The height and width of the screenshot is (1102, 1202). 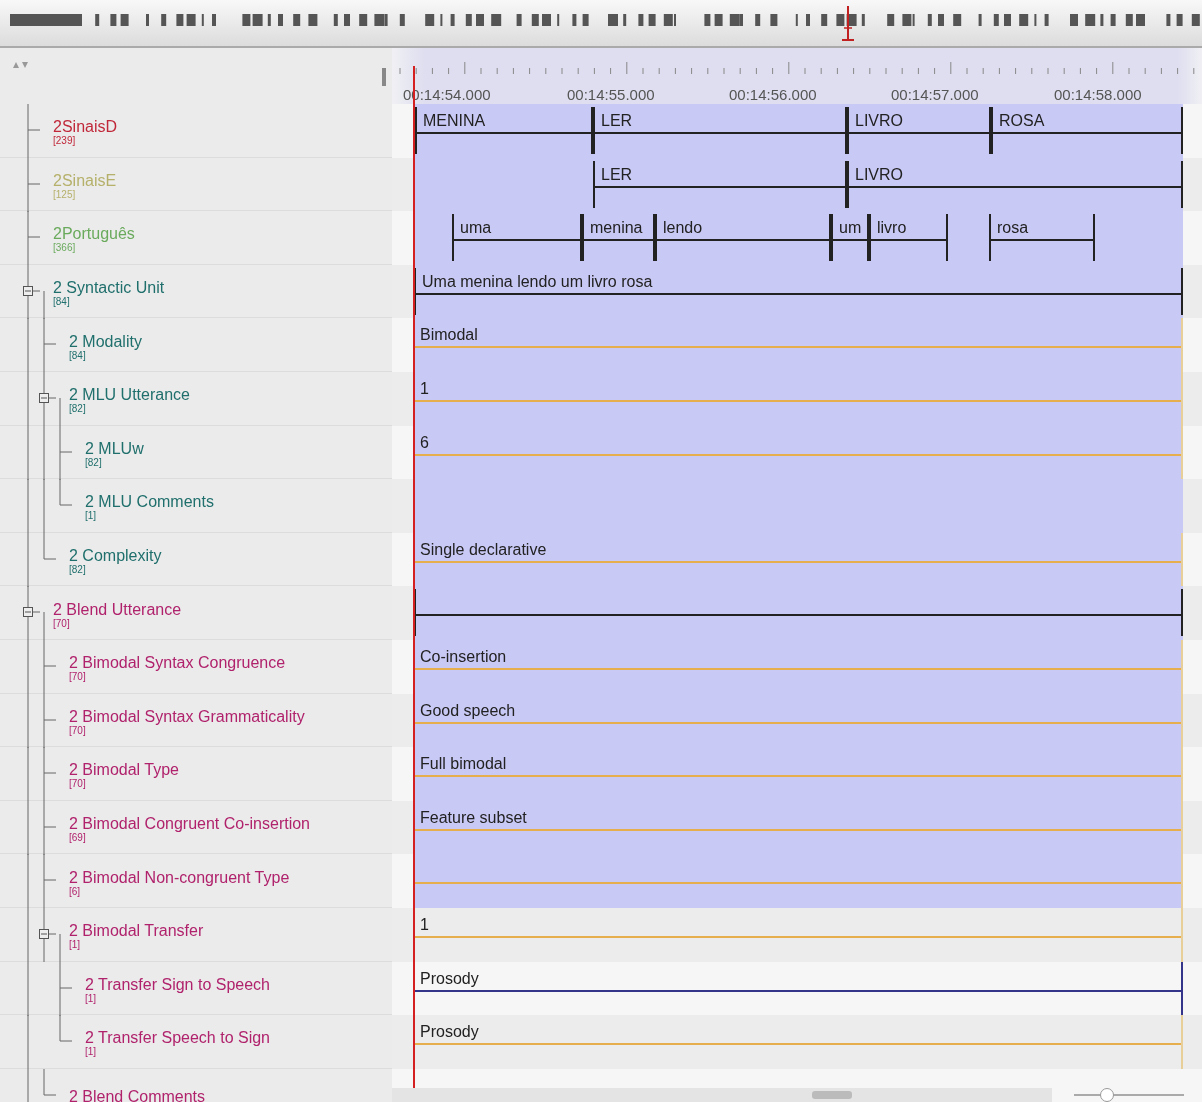 I want to click on tier-name: 2 MLUw, so click(x=114, y=448).